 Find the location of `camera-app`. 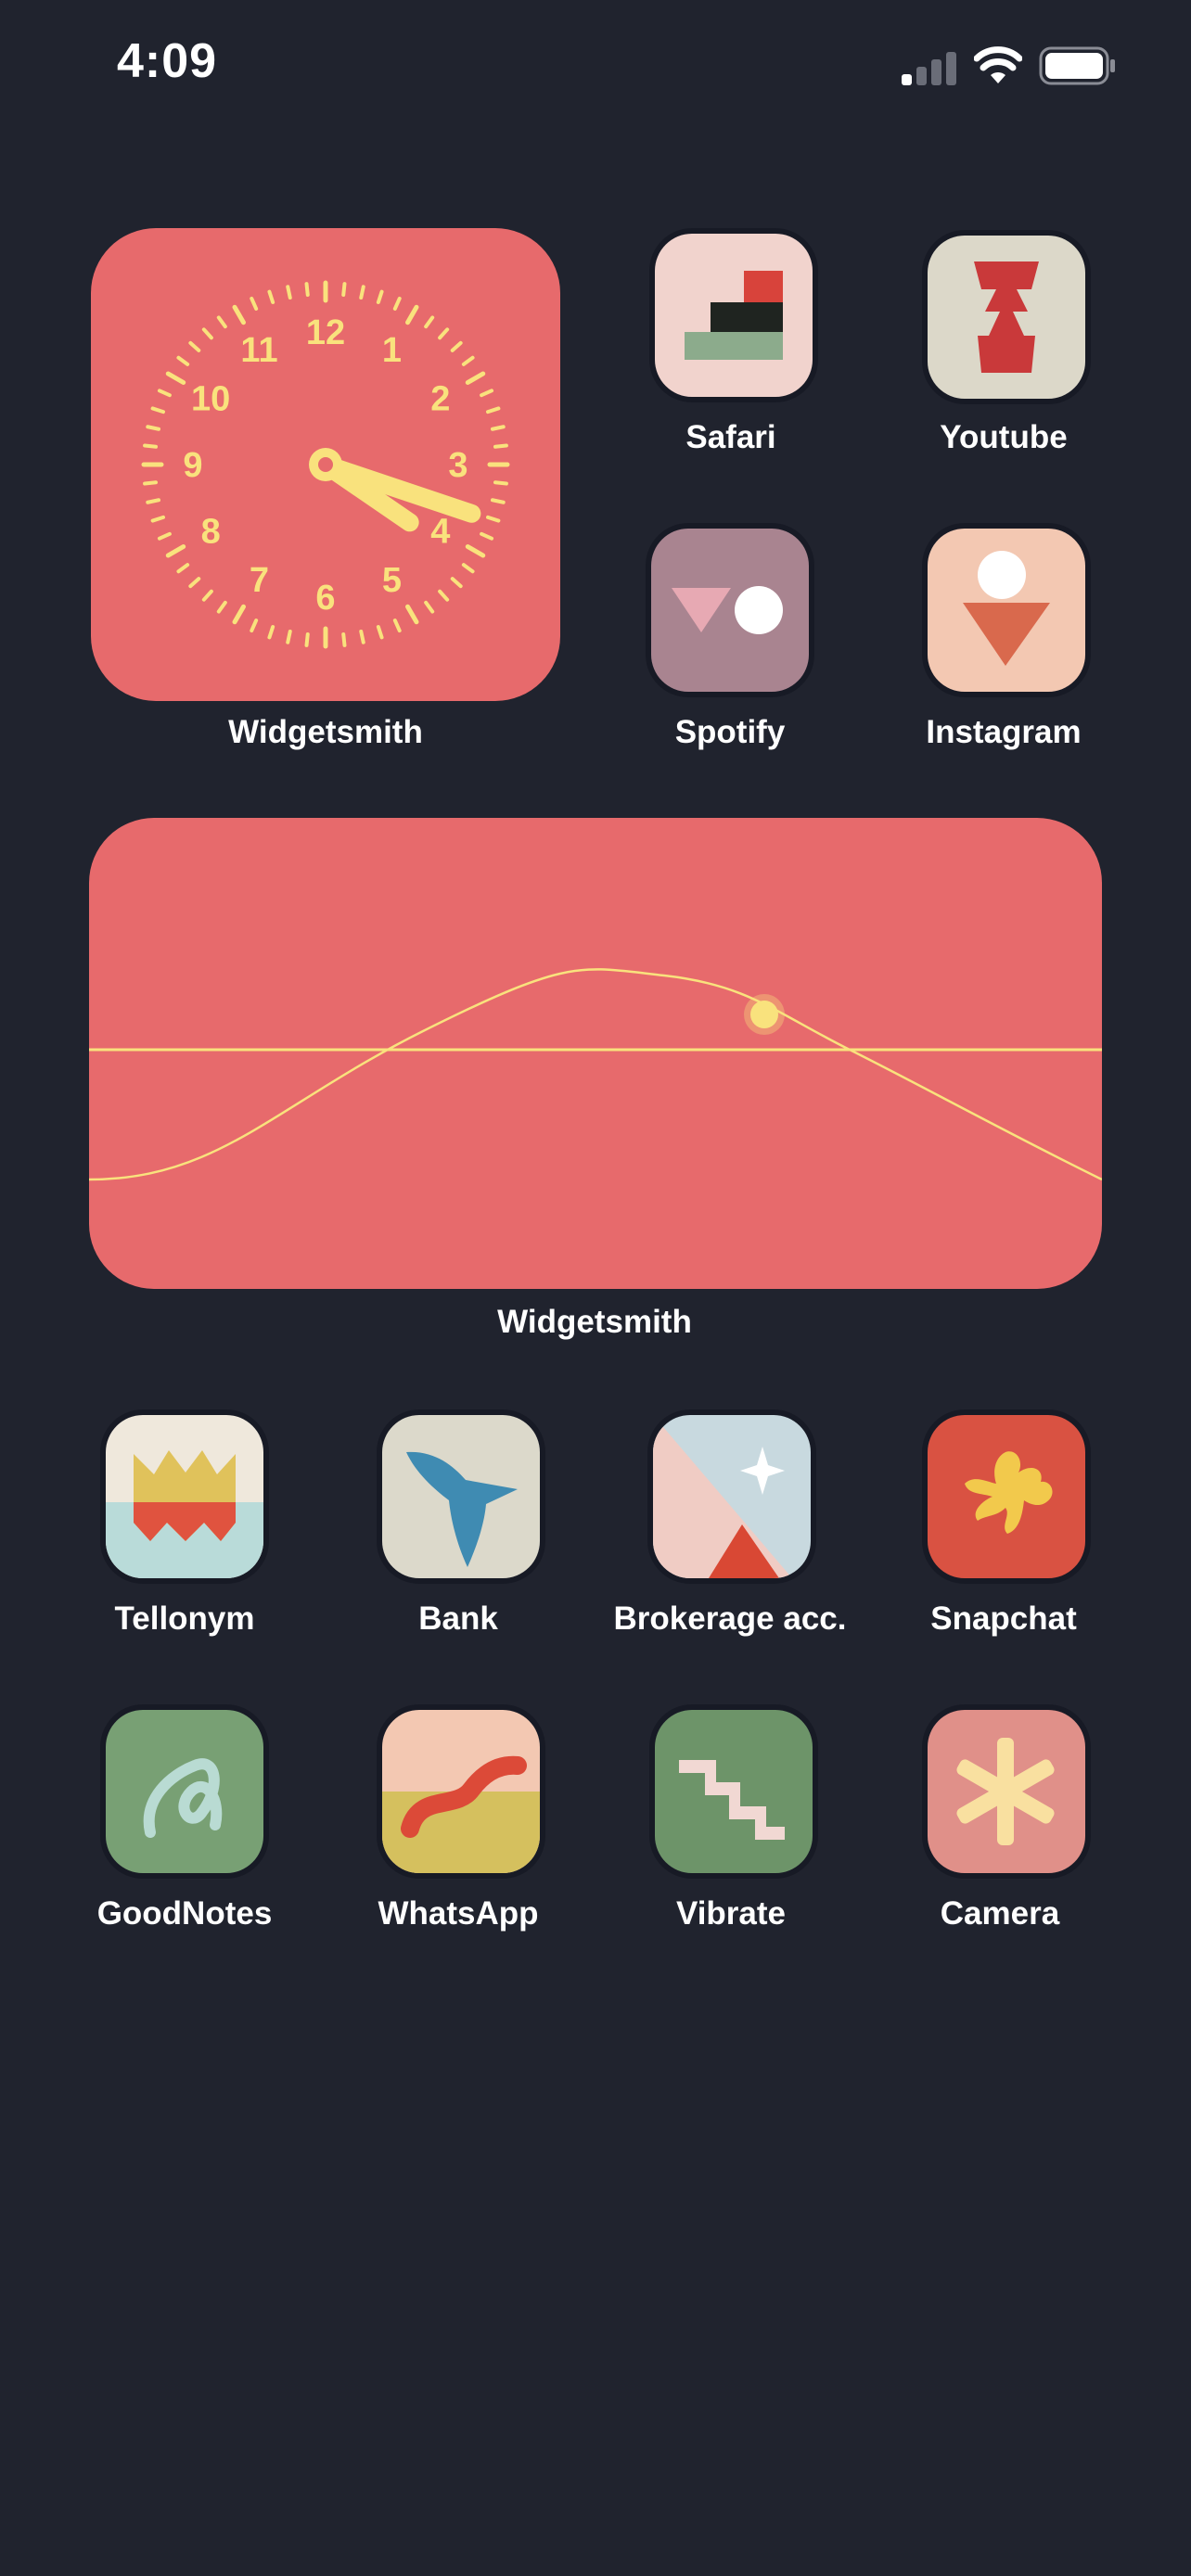

camera-app is located at coordinates (1007, 1792).